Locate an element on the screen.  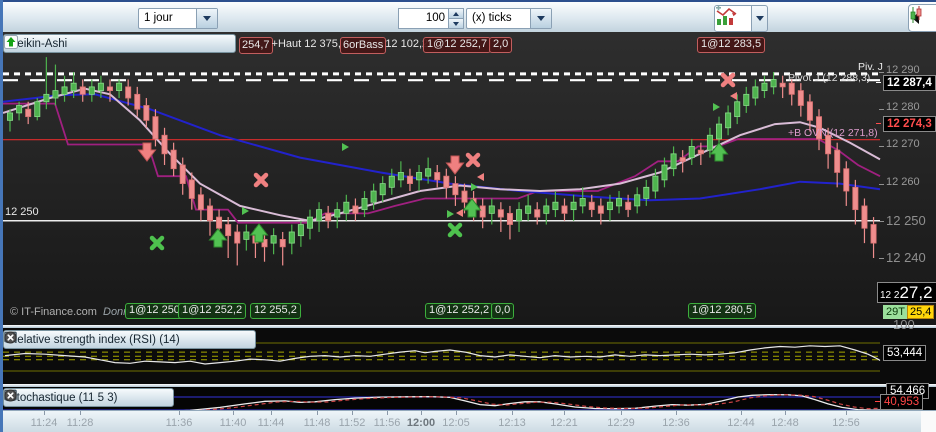
trade-label: 1@12 280,5 is located at coordinates (722, 311).